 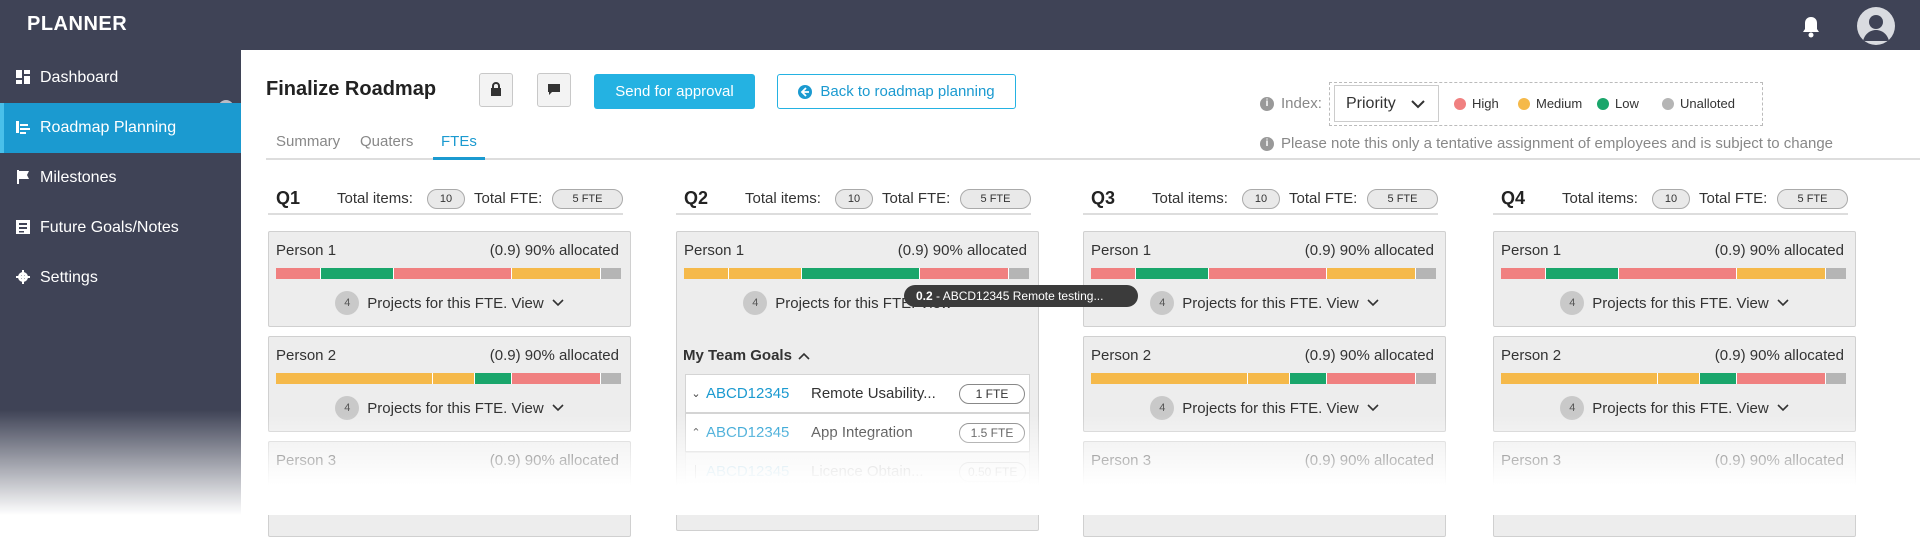 What do you see at coordinates (805, 91) in the screenshot?
I see `arrow-left-circle-icon` at bounding box center [805, 91].